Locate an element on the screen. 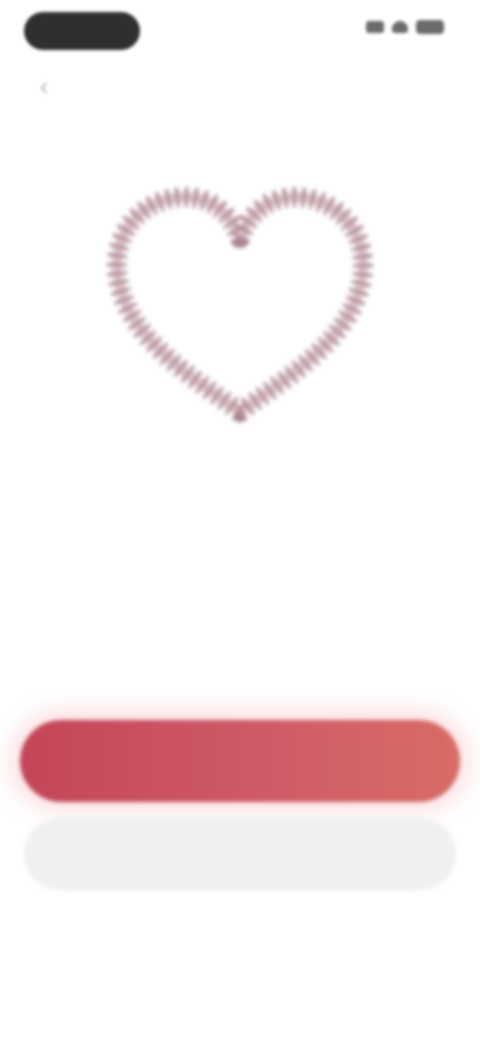  status-bar is located at coordinates (240, 30).